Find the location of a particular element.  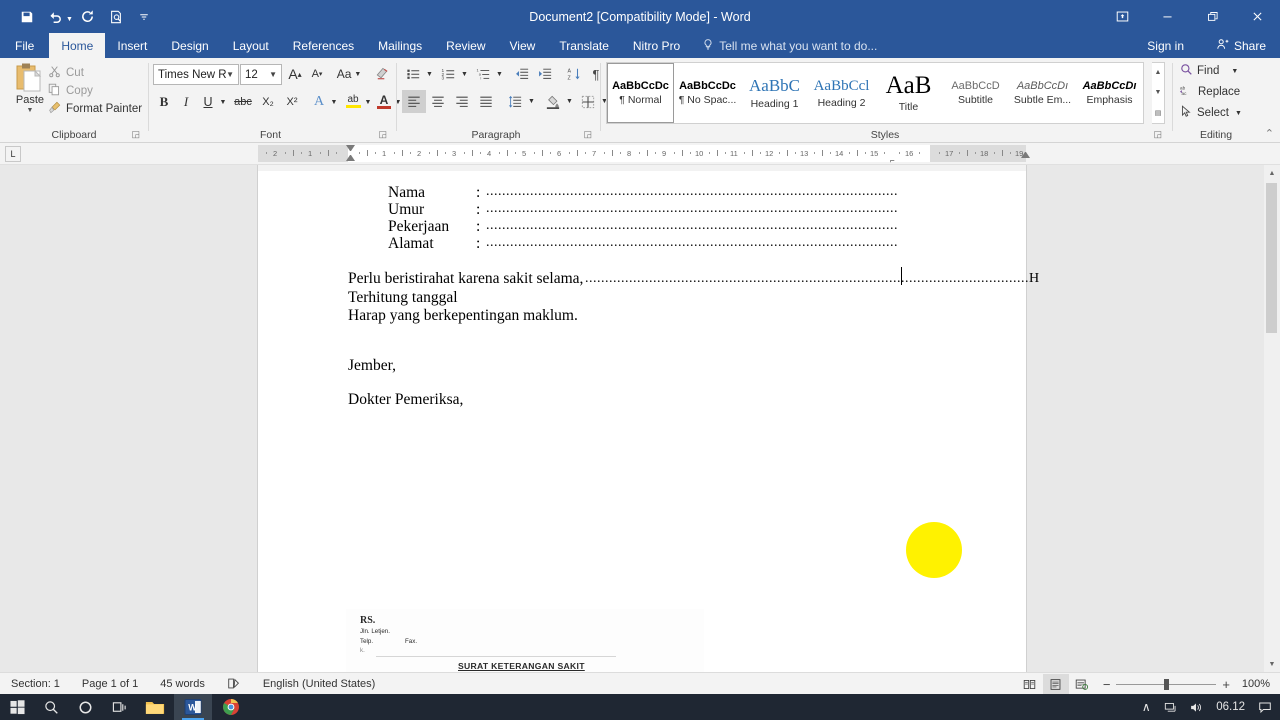

font-size-input: 12 ▼ is located at coordinates (261, 74).